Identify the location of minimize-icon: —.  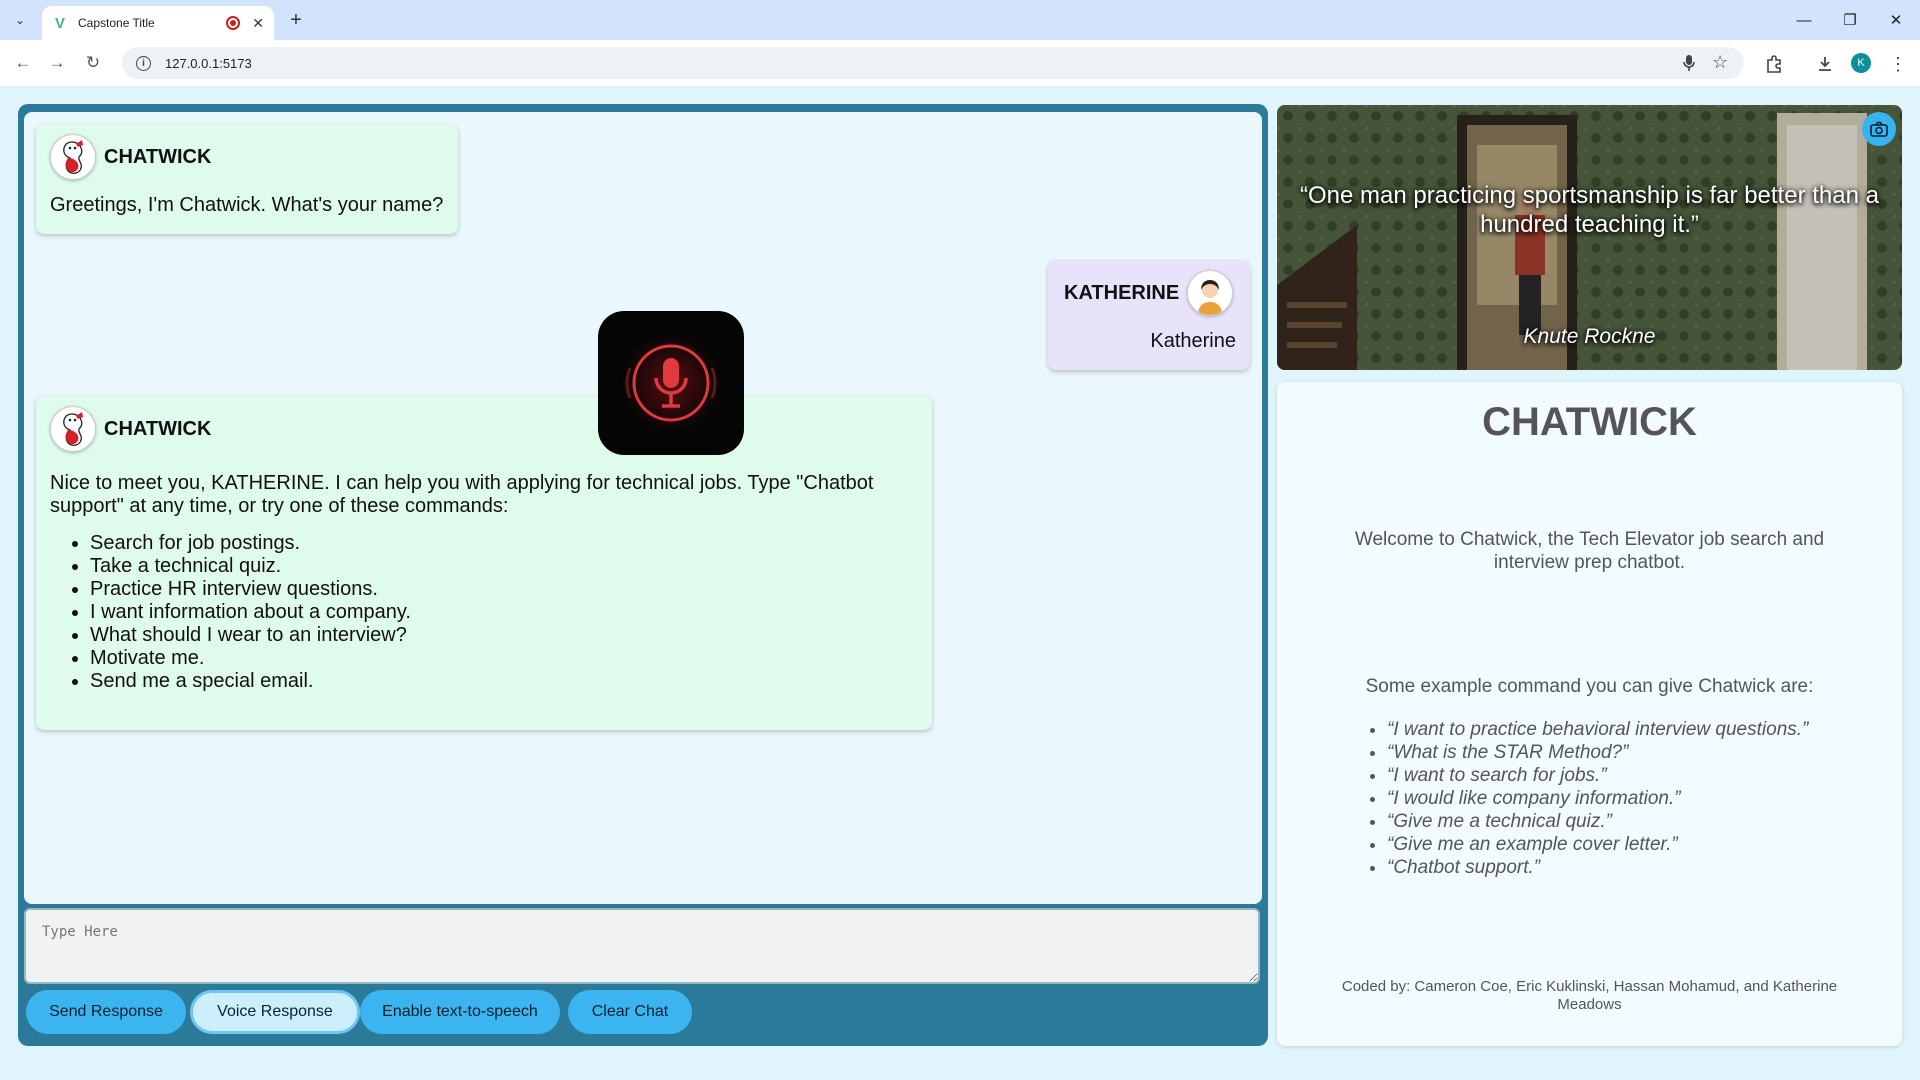
(1804, 20).